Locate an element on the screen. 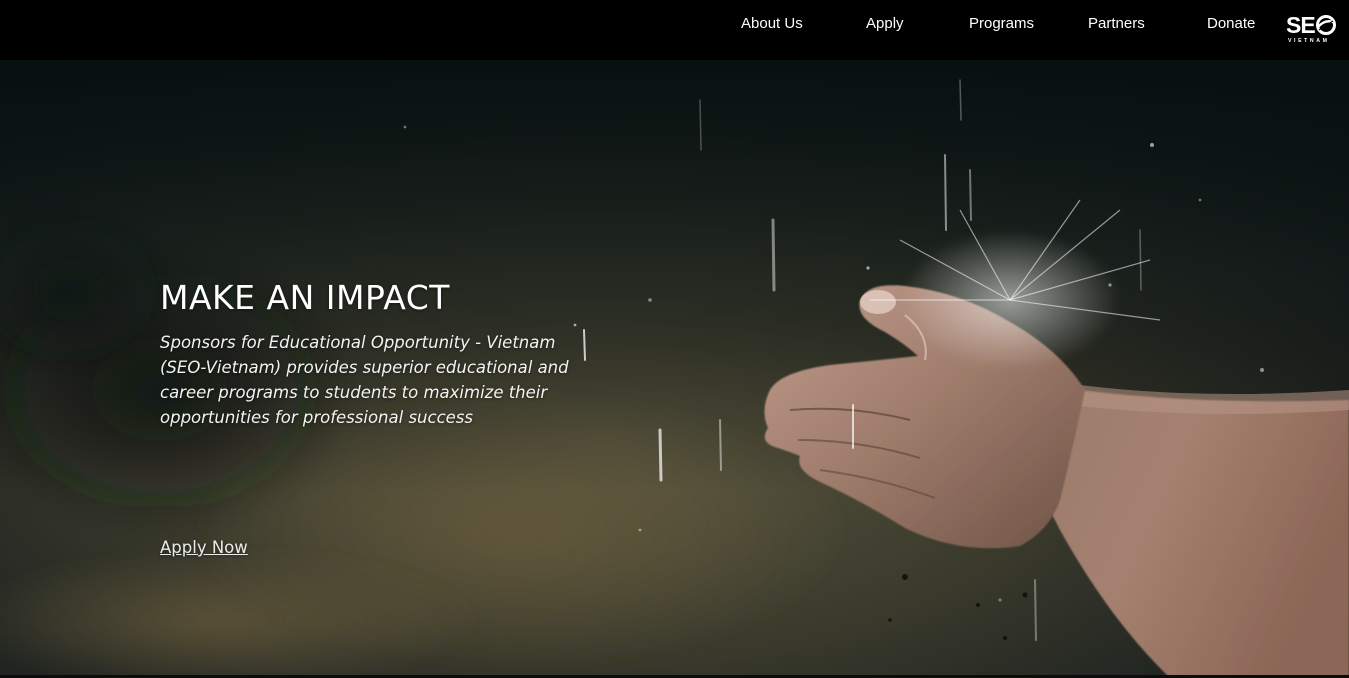  nav-programs: Programs is located at coordinates (1001, 24).